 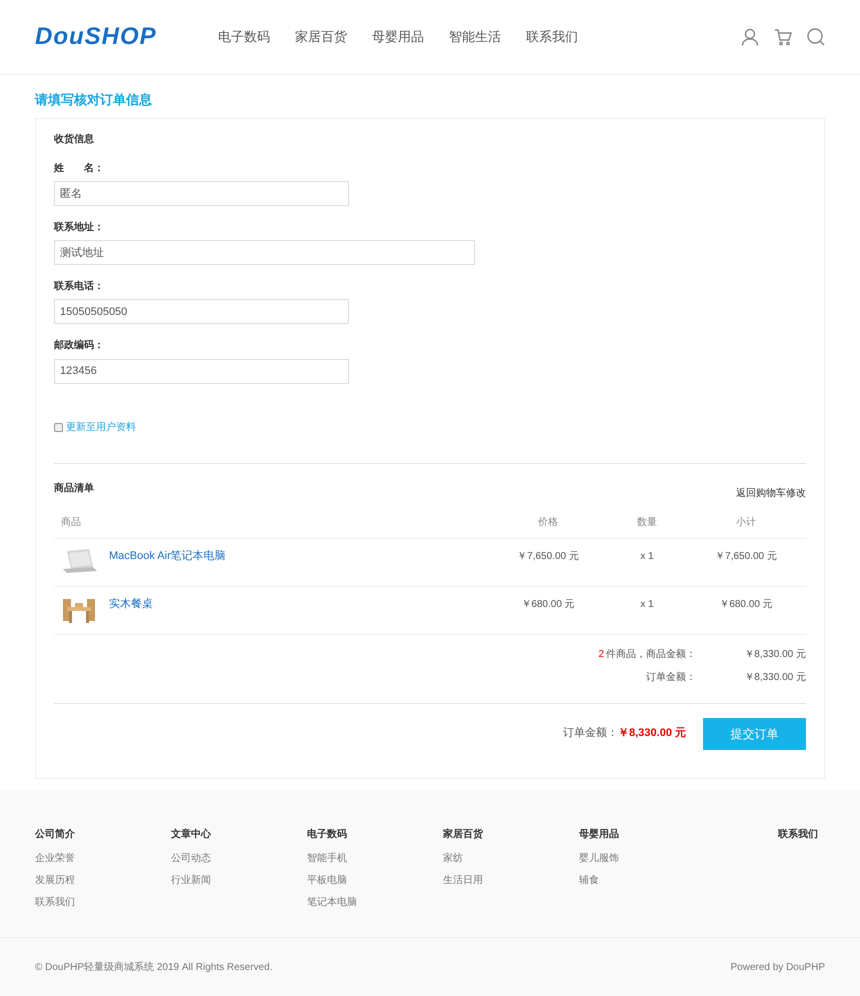 What do you see at coordinates (94, 100) in the screenshot?
I see `page-title: 请填写核对订单信息` at bounding box center [94, 100].